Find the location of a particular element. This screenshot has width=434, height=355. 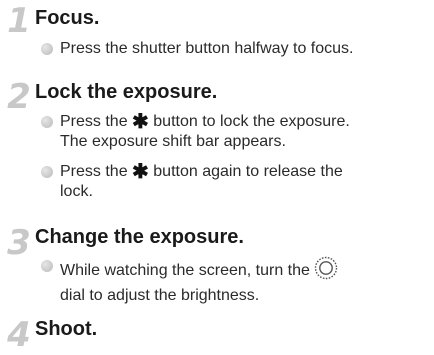

step-title-1: Focus. is located at coordinates (67, 18).